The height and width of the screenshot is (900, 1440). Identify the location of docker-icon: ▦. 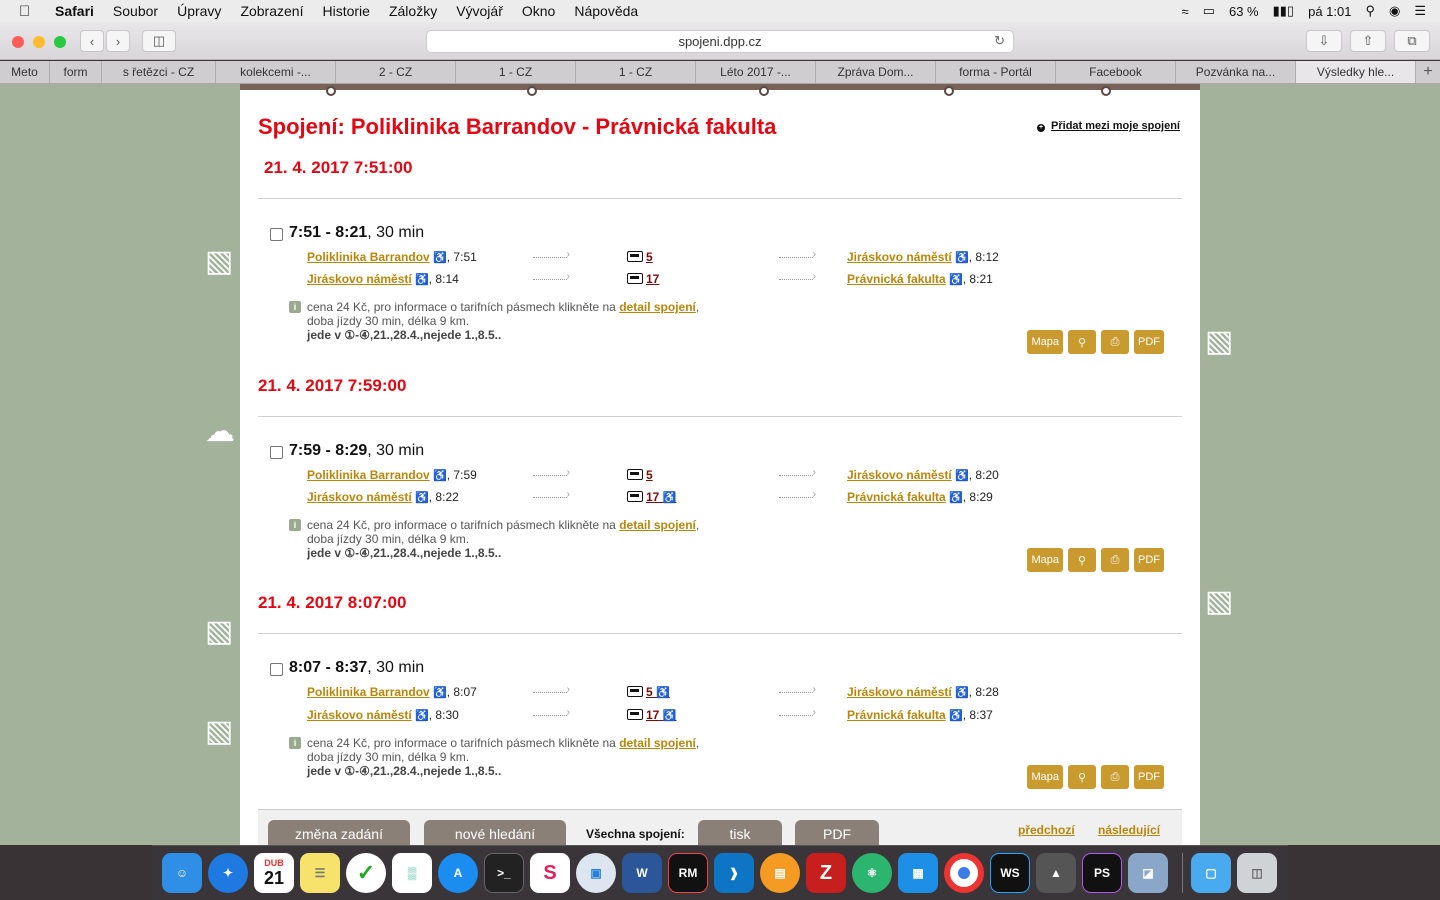
(918, 873).